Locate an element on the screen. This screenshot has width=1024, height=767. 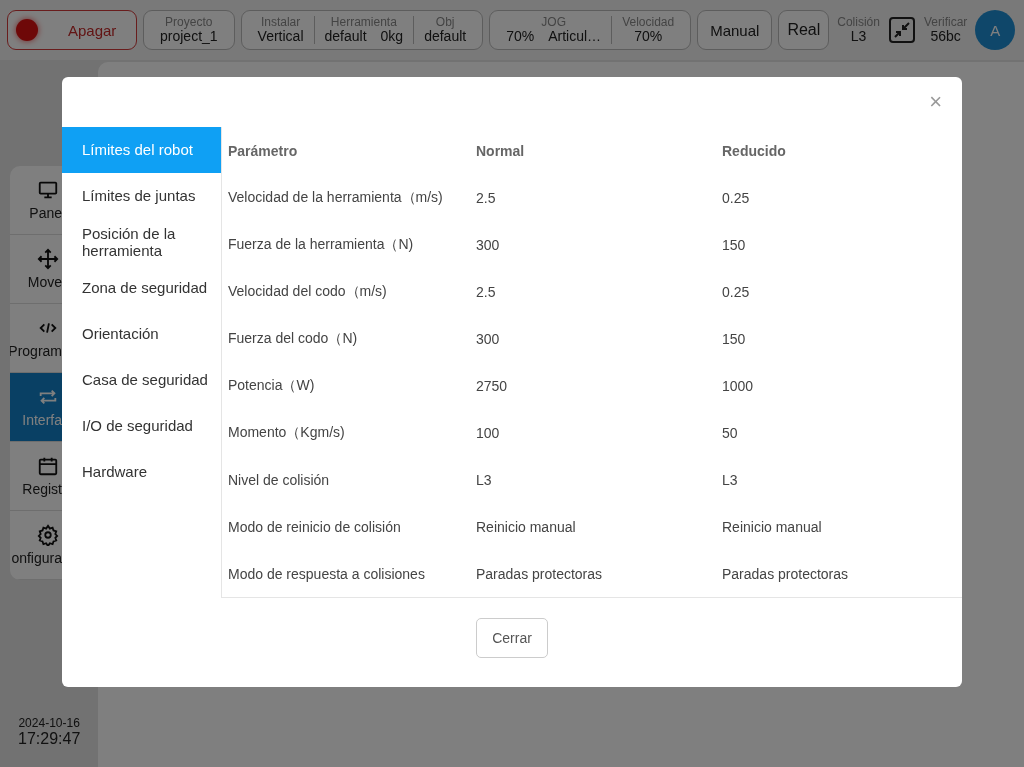
time-text: 17:29:47 is located at coordinates (49, 739).